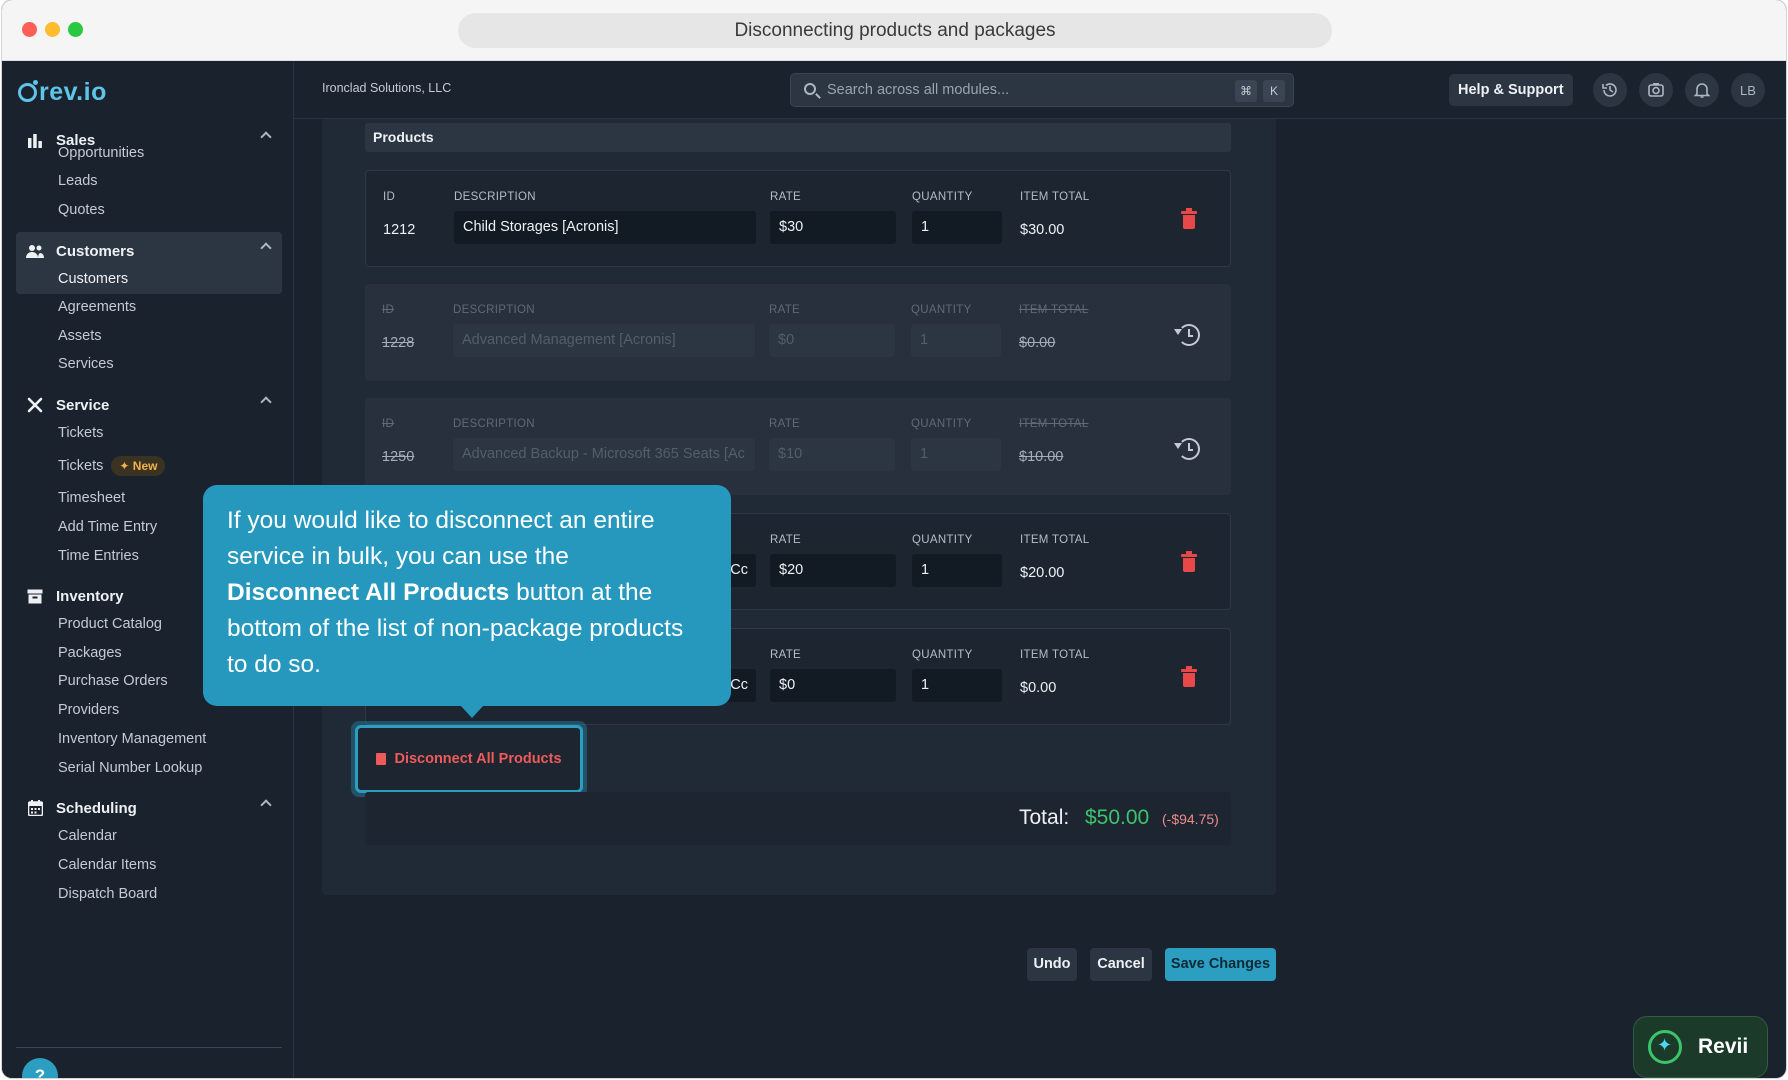 Image resolution: width=1788 pixels, height=1080 pixels. I want to click on disconnect-all-products-button: Disconnect All Products, so click(469, 759).